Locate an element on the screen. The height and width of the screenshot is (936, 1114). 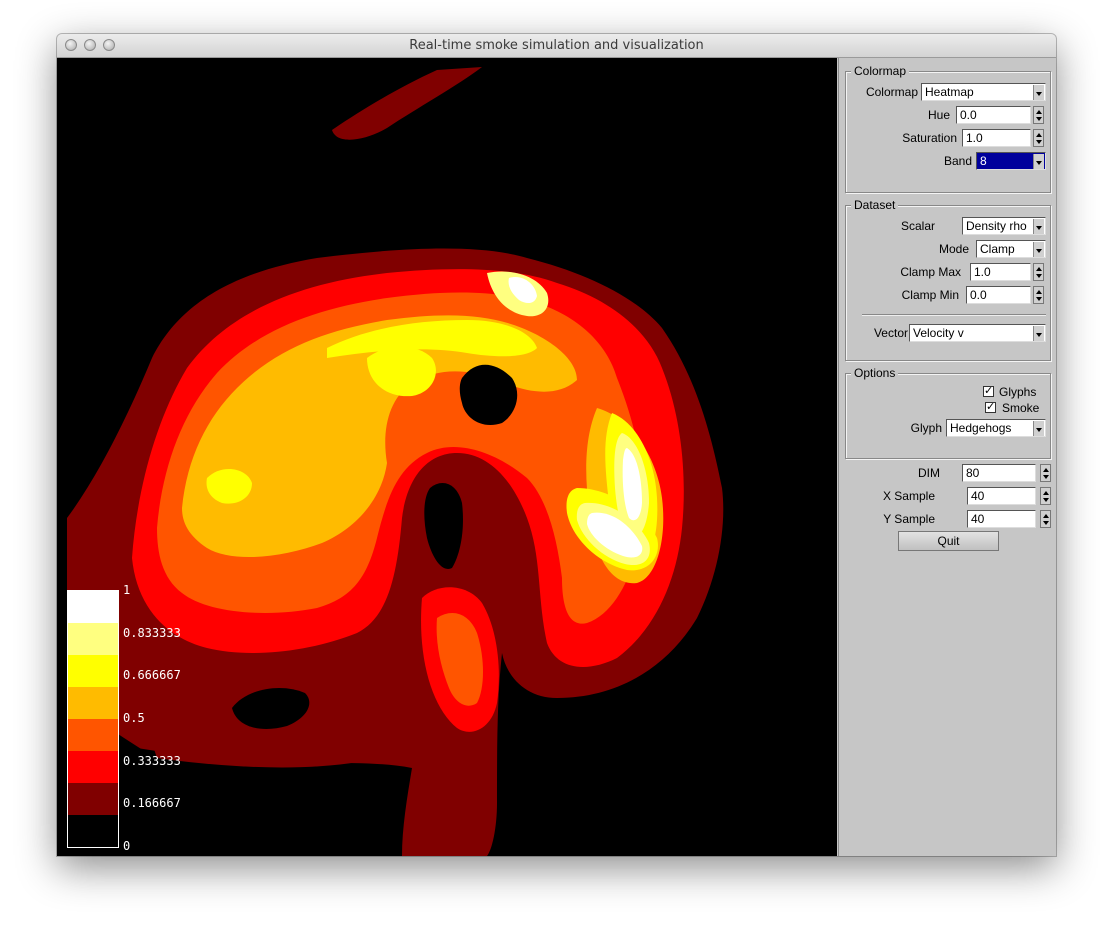
clamp-min-label: Clamp Min is located at coordinates (930, 295).